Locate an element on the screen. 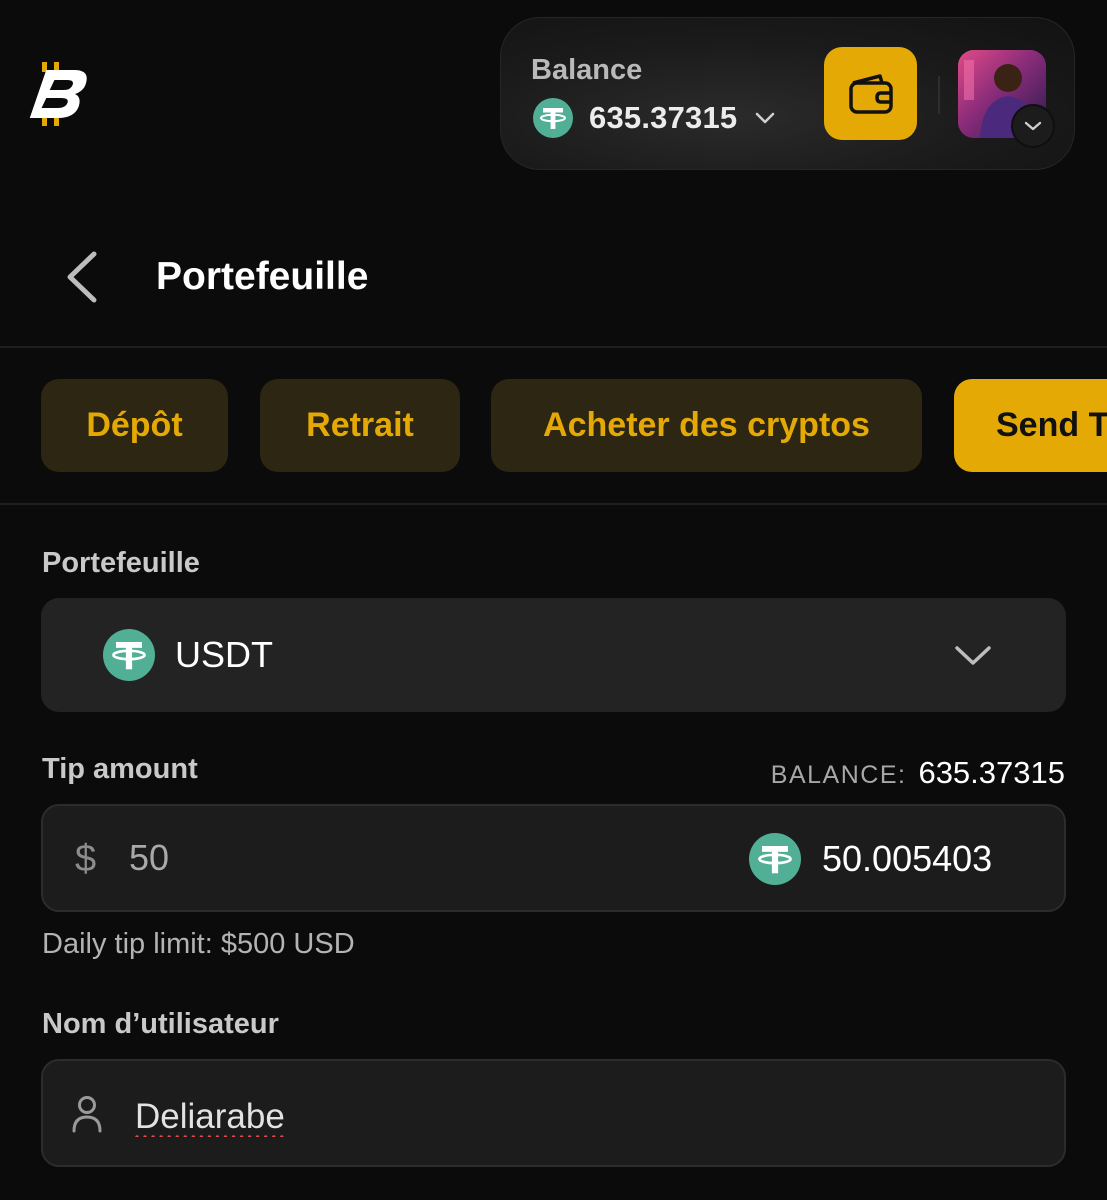 The height and width of the screenshot is (1200, 1107). username-label: Nom d’utilisateur is located at coordinates (160, 1024).